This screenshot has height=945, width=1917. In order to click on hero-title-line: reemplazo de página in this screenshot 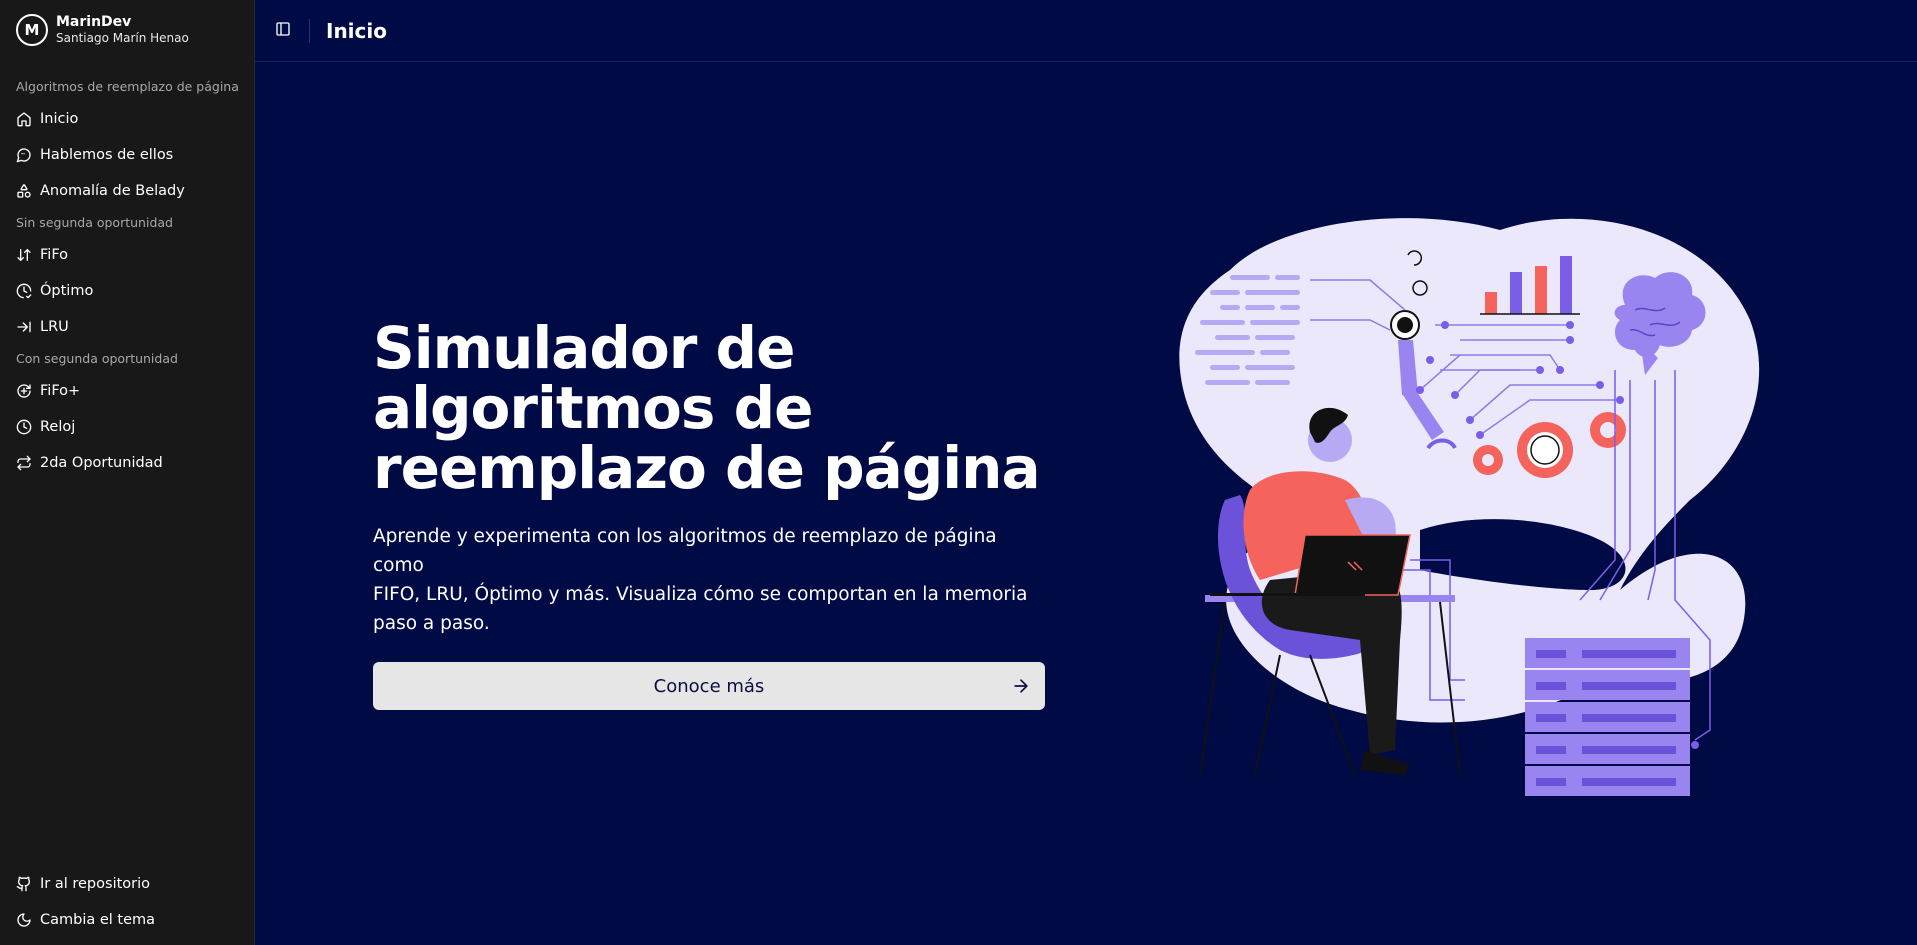, I will do `click(707, 468)`.